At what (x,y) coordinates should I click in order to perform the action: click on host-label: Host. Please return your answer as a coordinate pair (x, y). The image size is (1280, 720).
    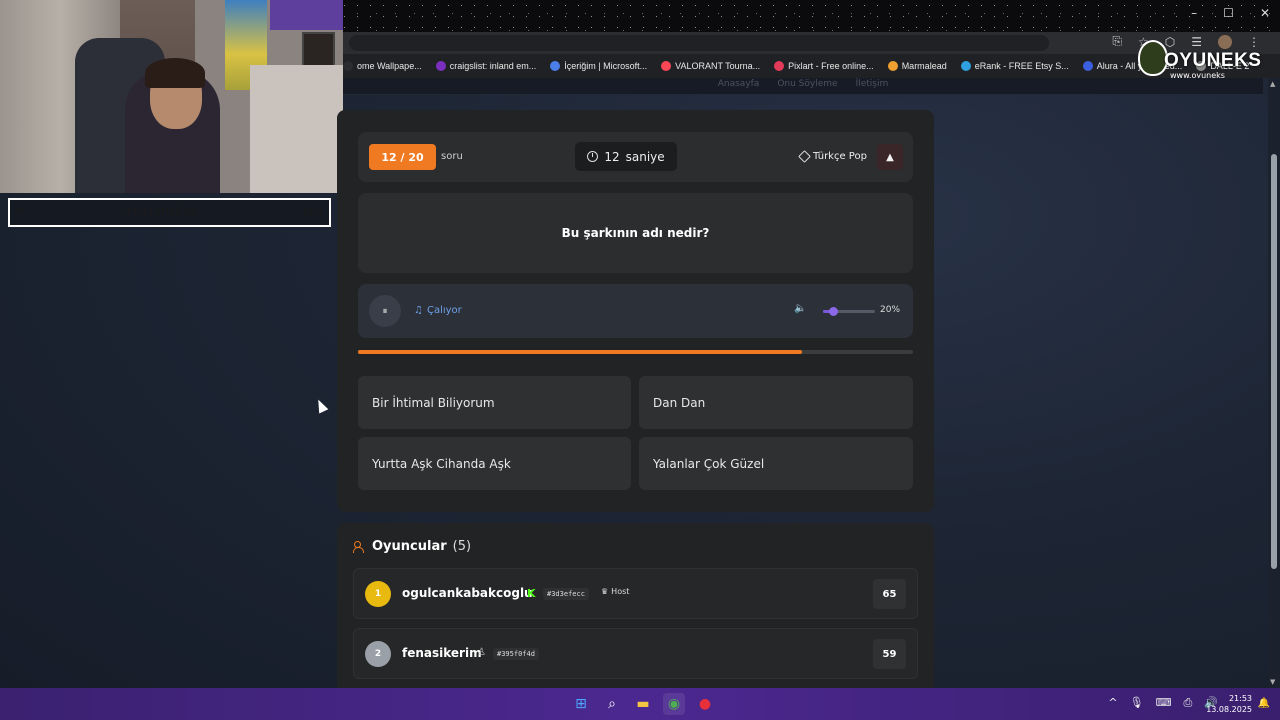
    Looking at the image, I should click on (620, 591).